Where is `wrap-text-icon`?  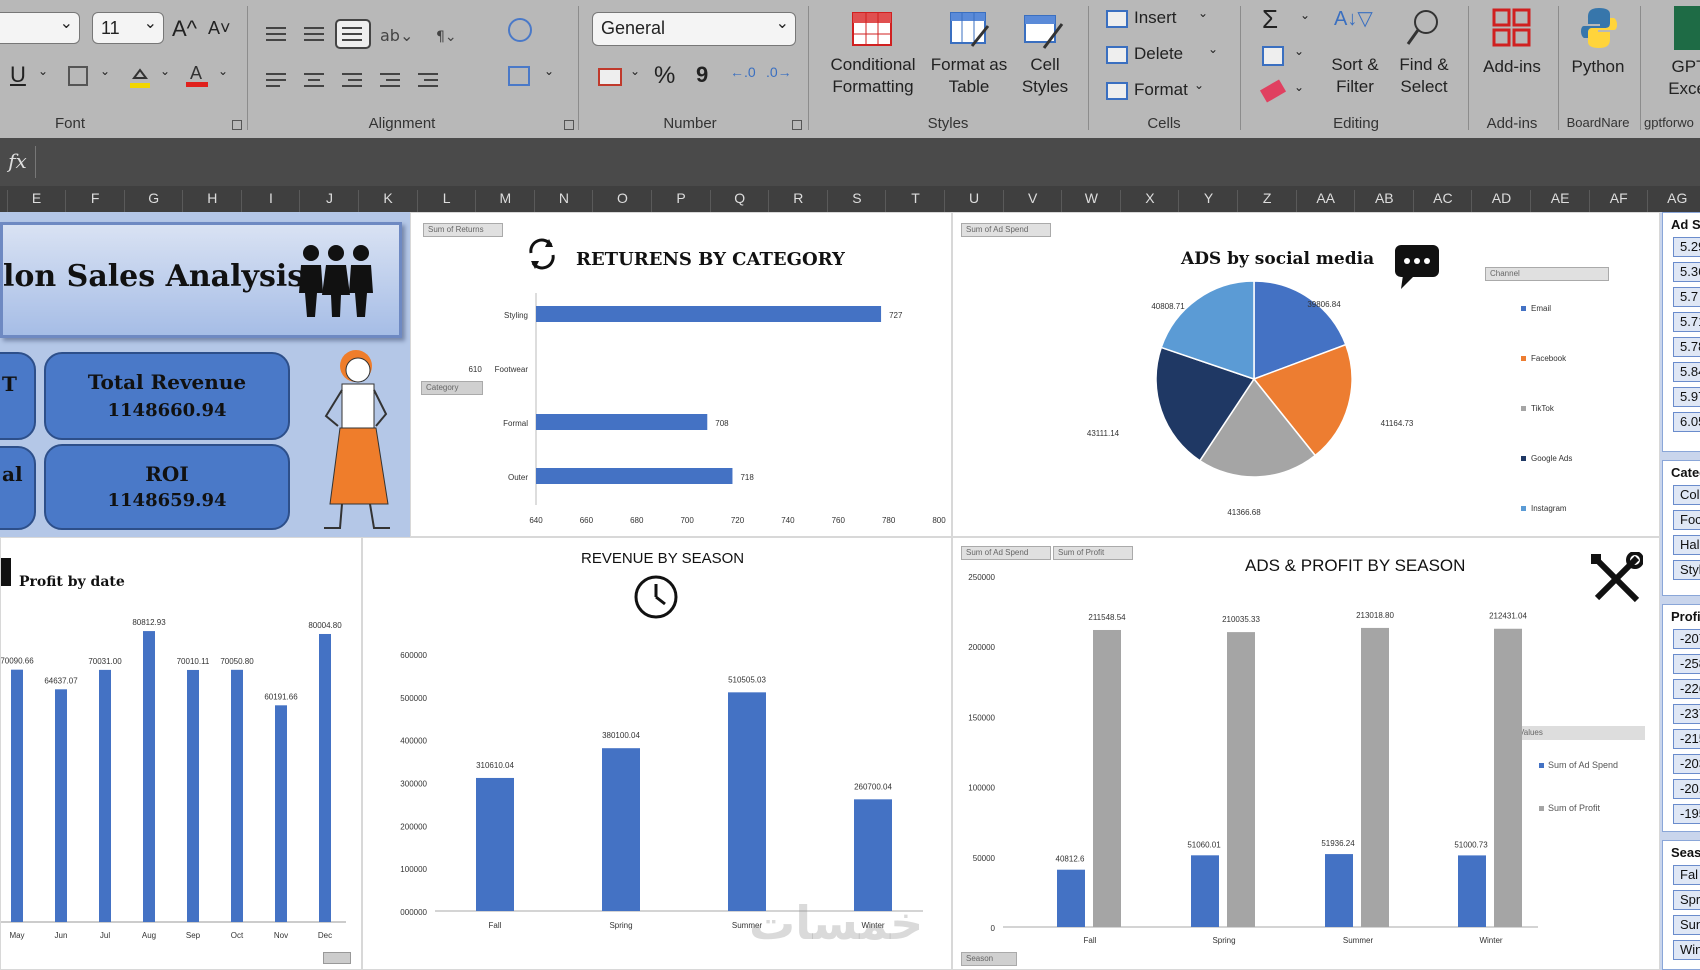
wrap-text-icon is located at coordinates (520, 30).